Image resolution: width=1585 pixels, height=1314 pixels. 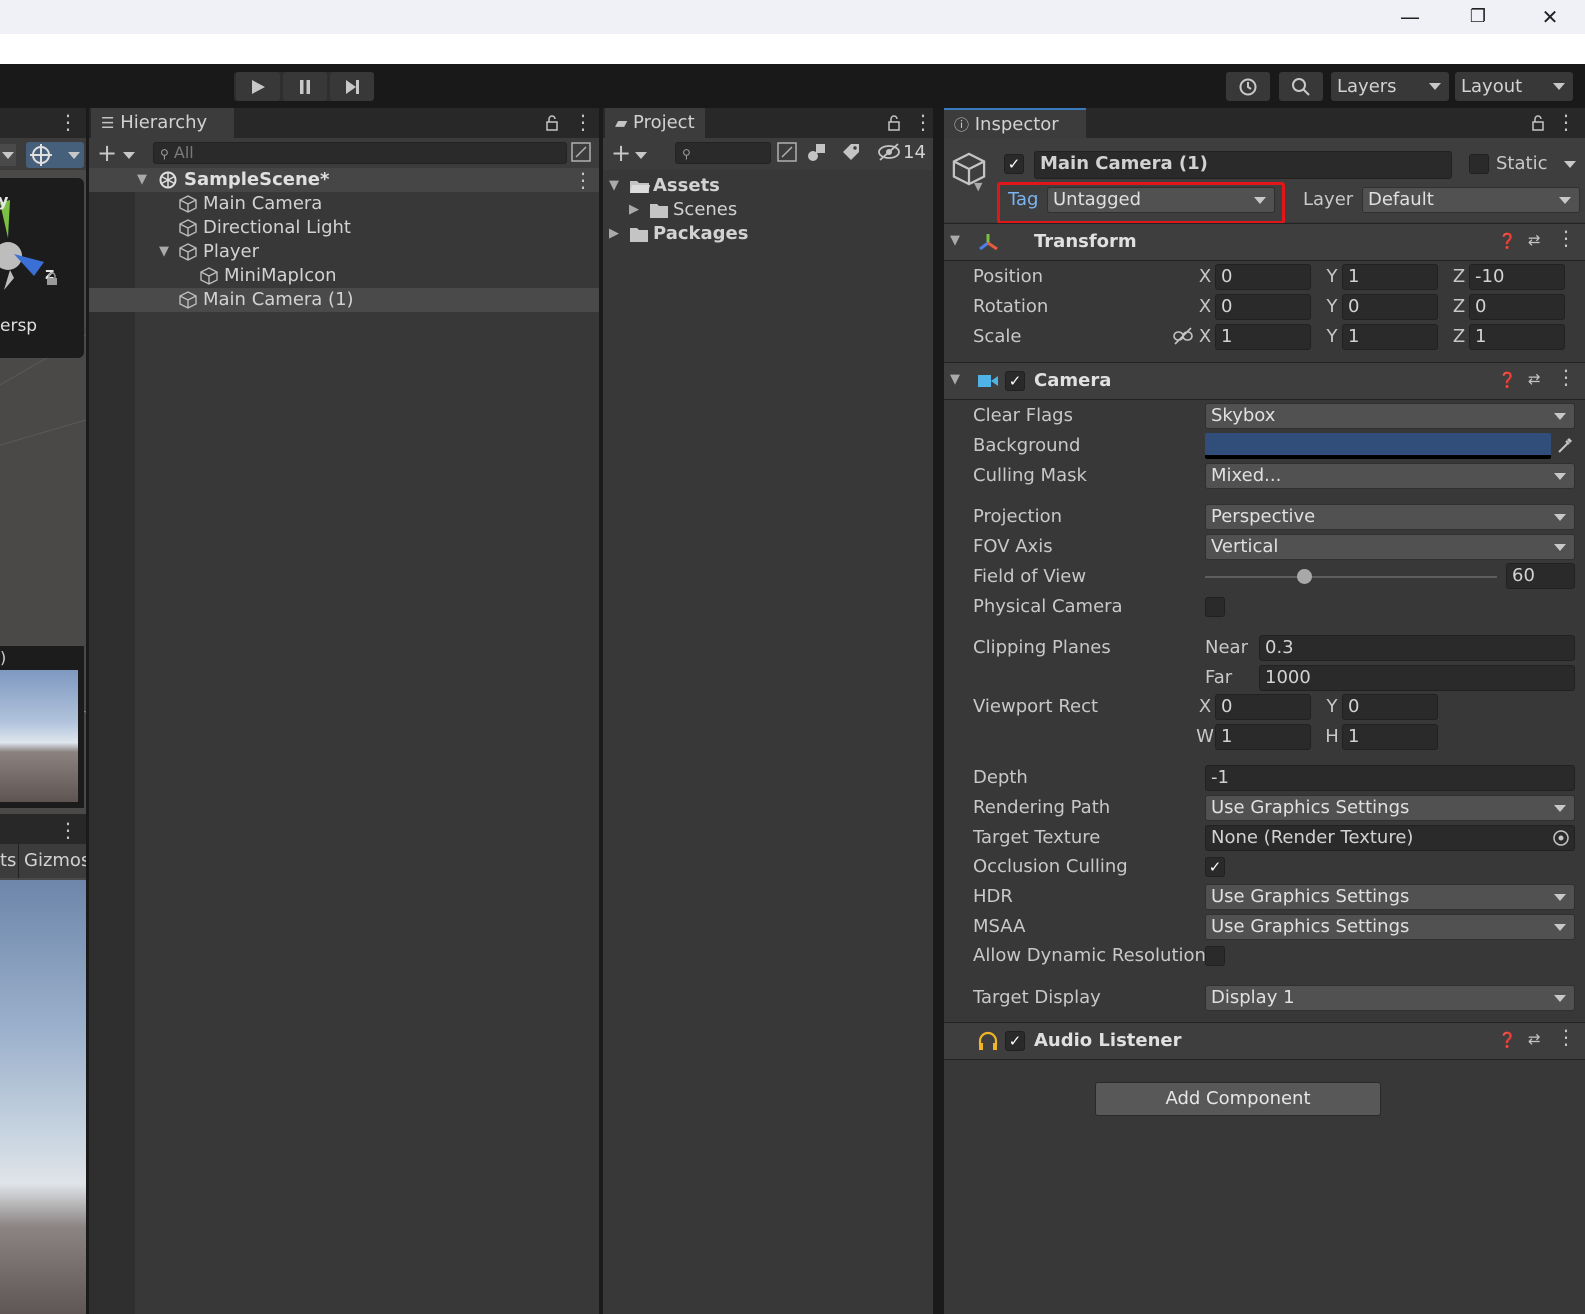 I want to click on gizmo-toggle-button, so click(x=55, y=155).